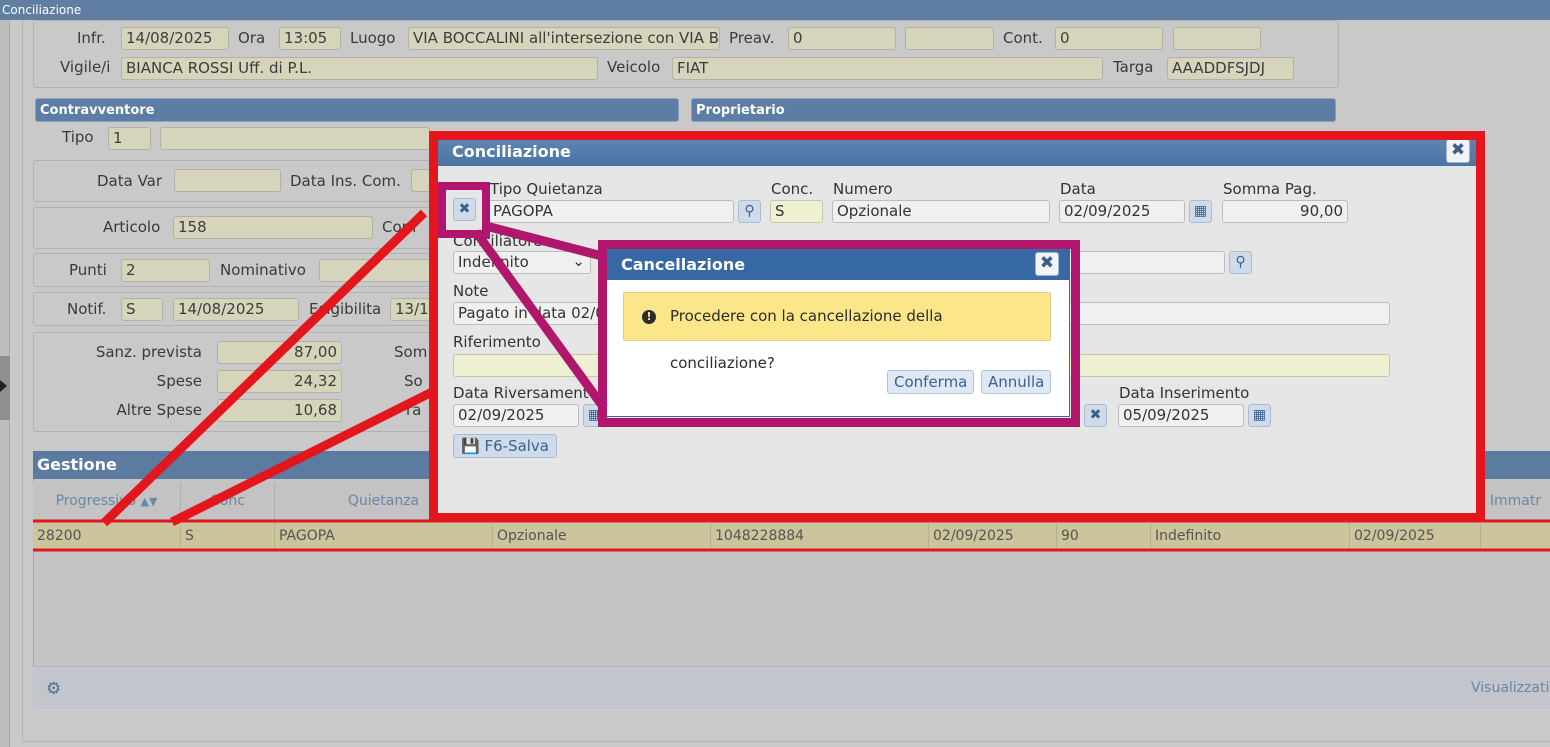 The image size is (1550, 747). What do you see at coordinates (775, 10) in the screenshot?
I see `window-title: Conciliazione` at bounding box center [775, 10].